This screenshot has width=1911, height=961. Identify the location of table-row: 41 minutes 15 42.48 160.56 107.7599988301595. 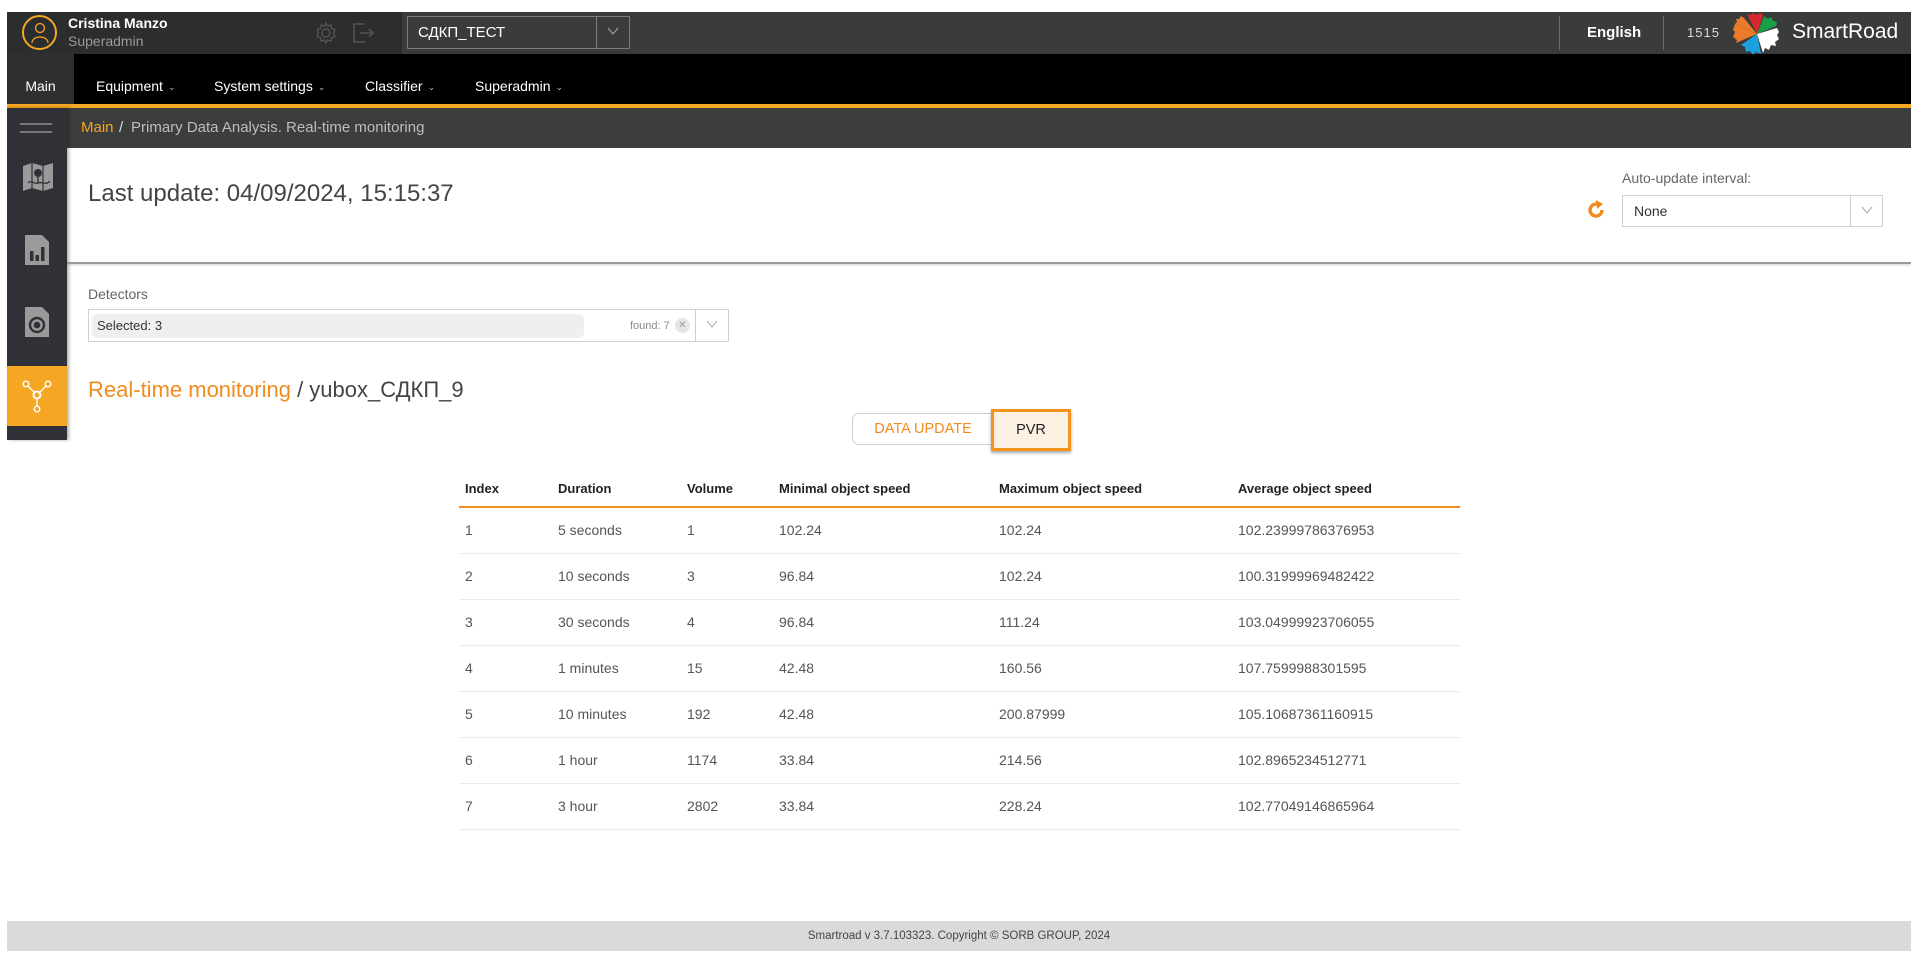
(959, 668).